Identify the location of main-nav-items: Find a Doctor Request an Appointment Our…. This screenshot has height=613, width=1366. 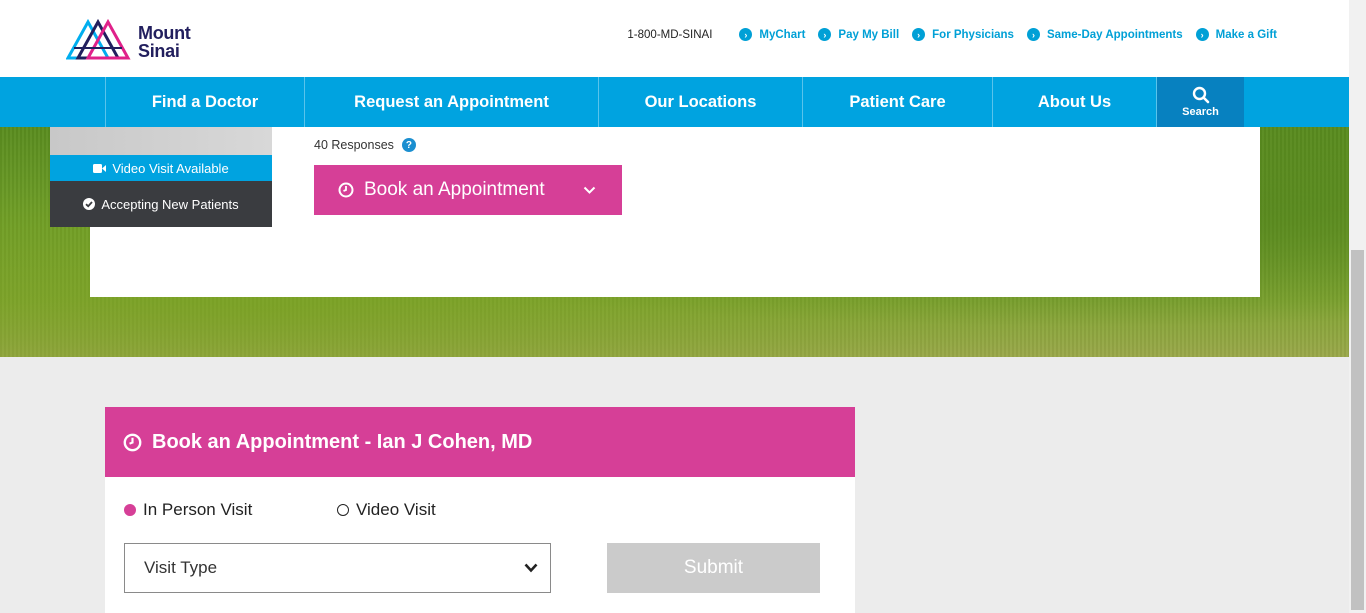
(674, 102).